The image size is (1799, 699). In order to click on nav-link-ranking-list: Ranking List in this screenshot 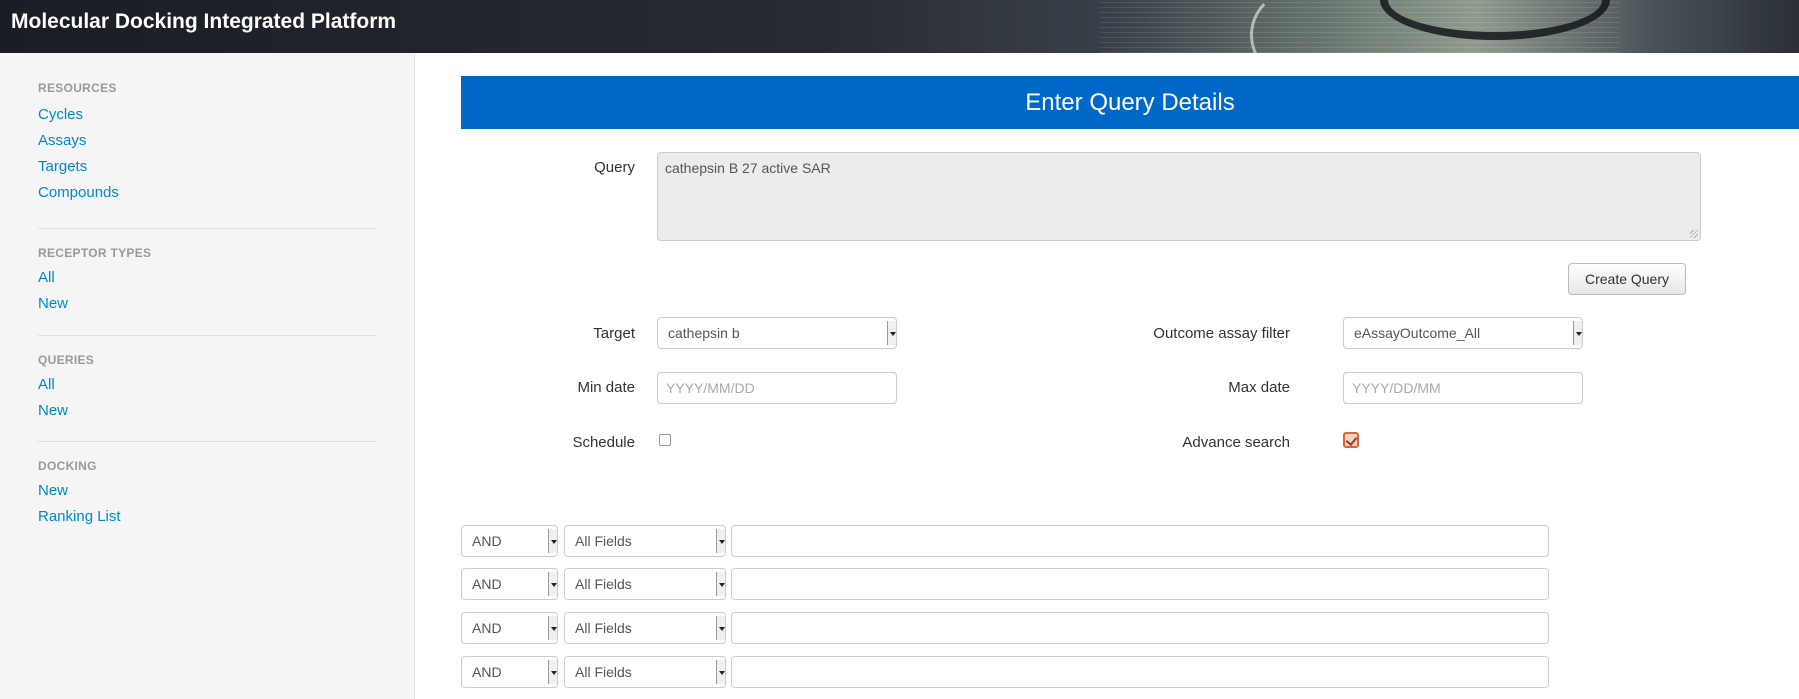, I will do `click(207, 516)`.